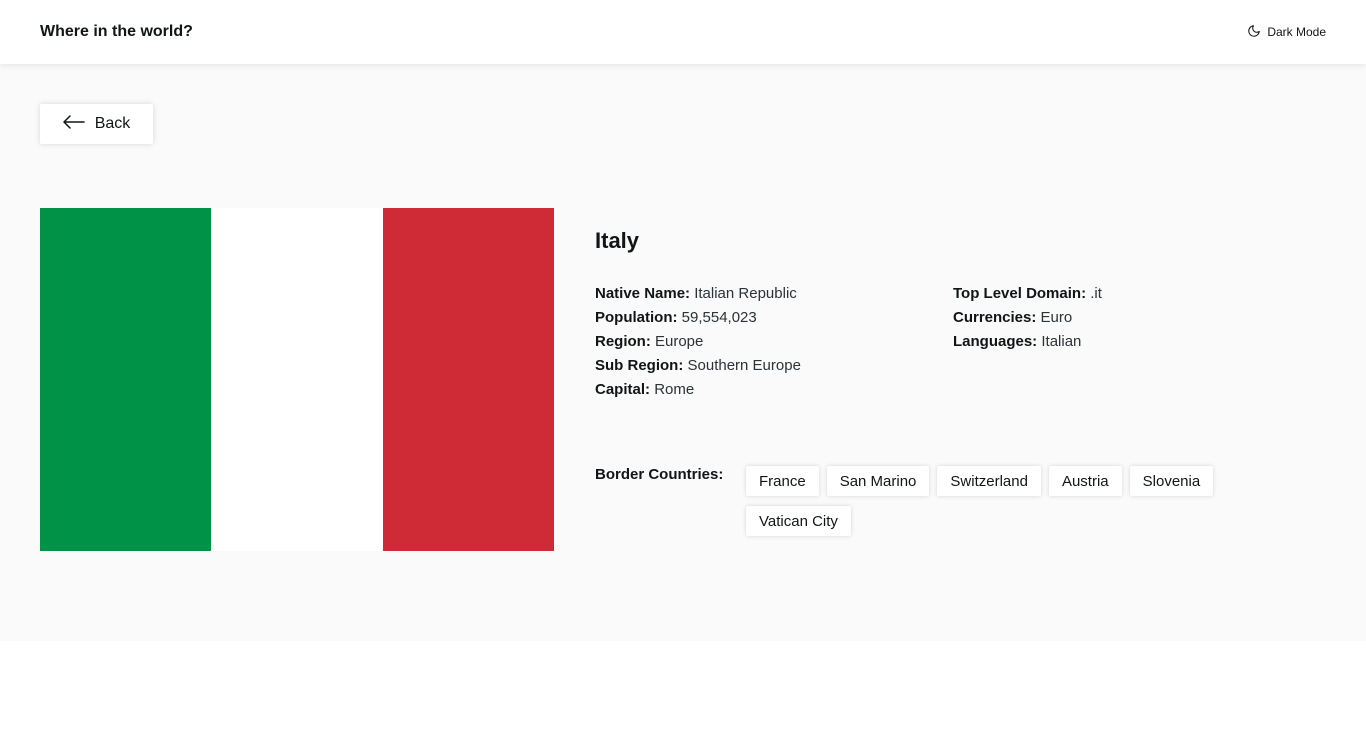  I want to click on site-header: Where in the world? Dark Mode, so click(683, 32).